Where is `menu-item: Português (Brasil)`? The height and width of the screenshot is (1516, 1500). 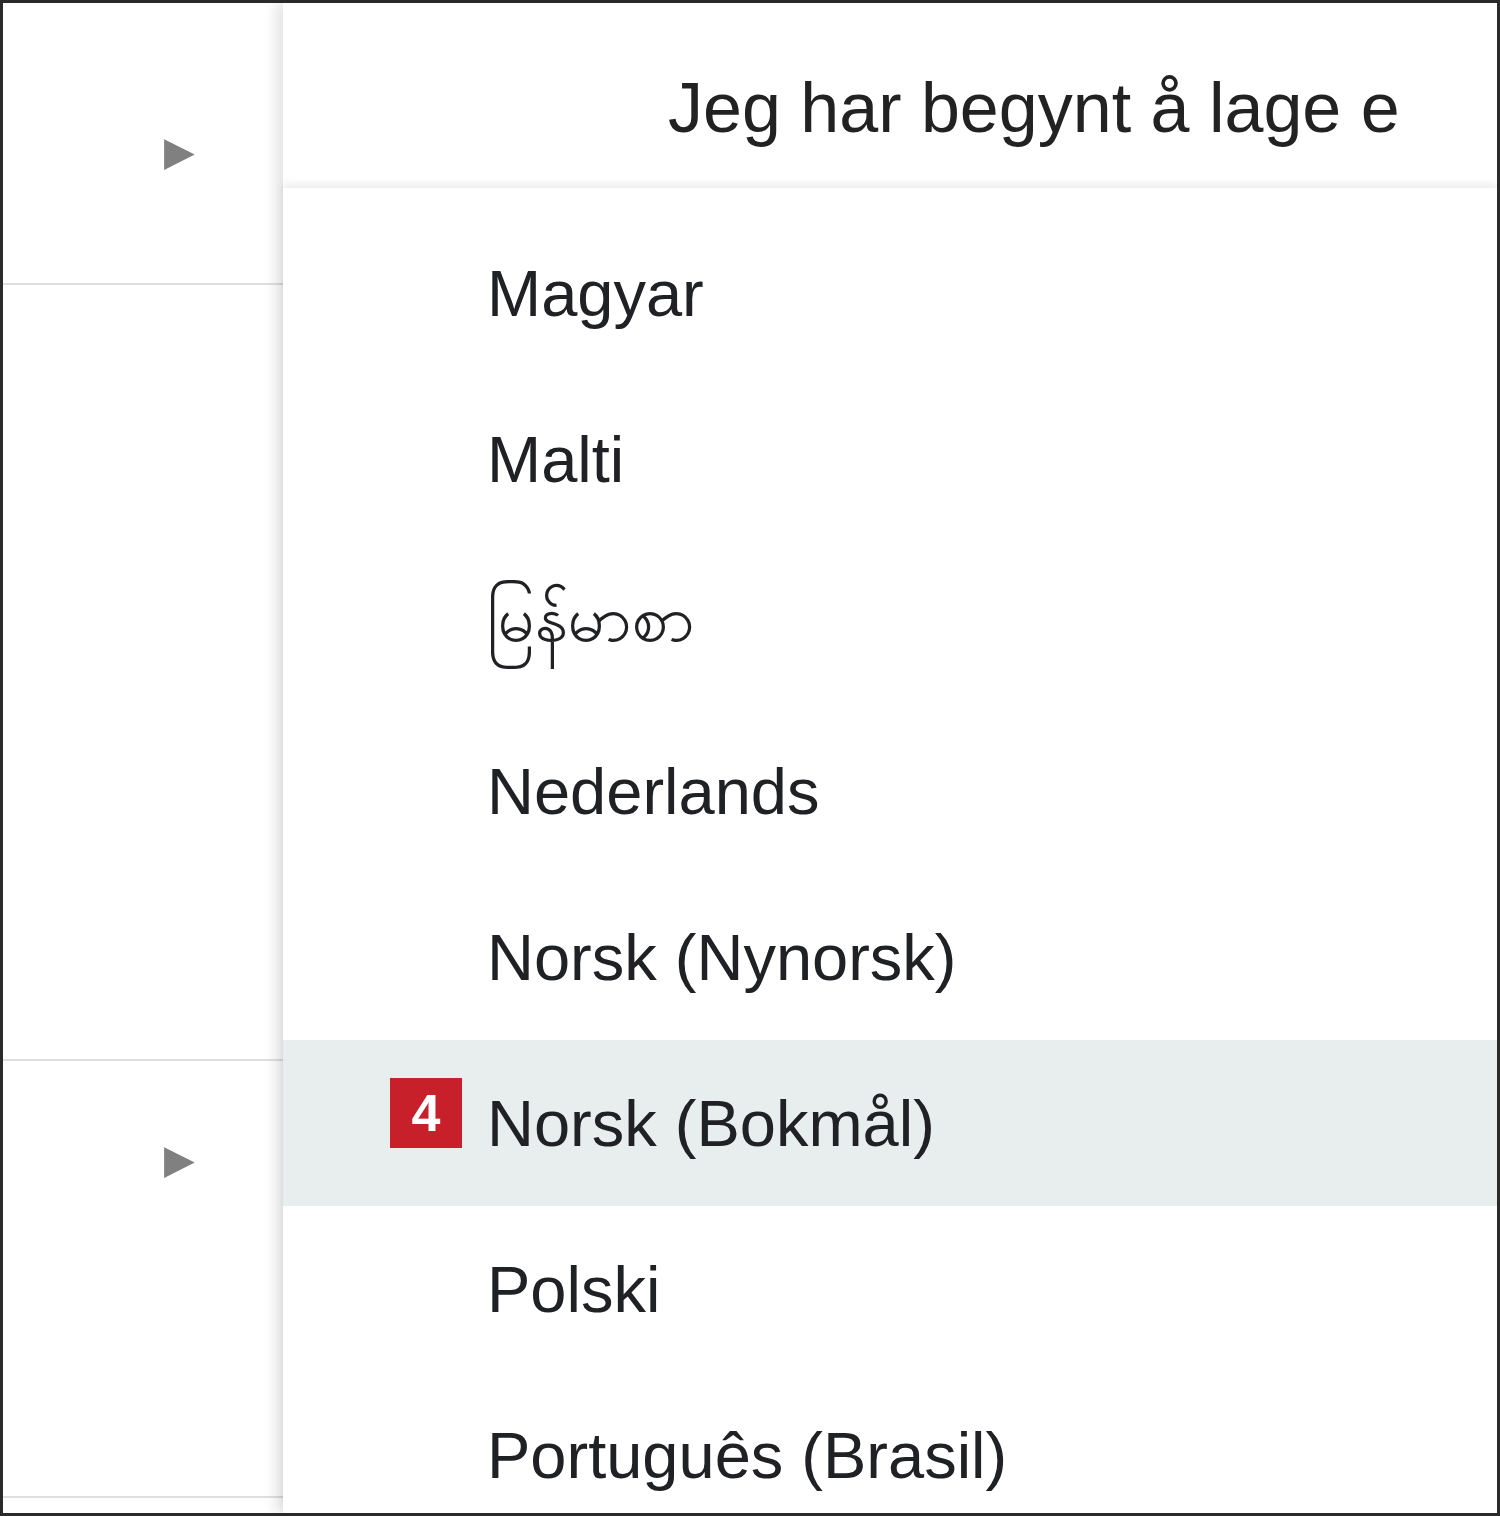
menu-item: Português (Brasil) is located at coordinates (890, 1442).